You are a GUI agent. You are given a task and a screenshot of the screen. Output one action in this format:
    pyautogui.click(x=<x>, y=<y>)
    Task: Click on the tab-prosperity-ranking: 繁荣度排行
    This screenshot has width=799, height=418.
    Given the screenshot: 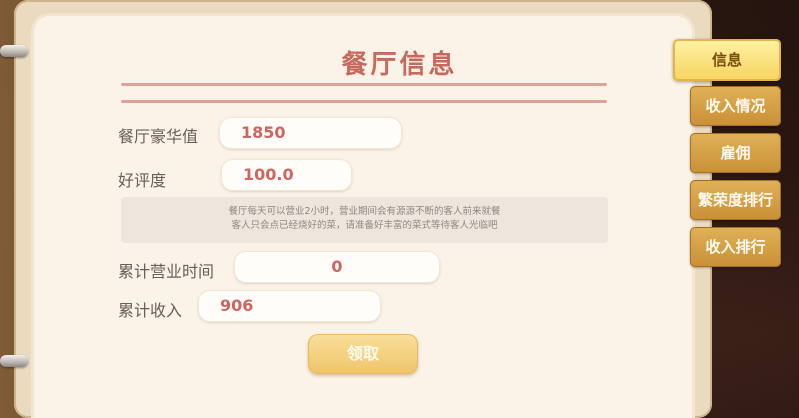 What is the action you would take?
    pyautogui.click(x=735, y=200)
    